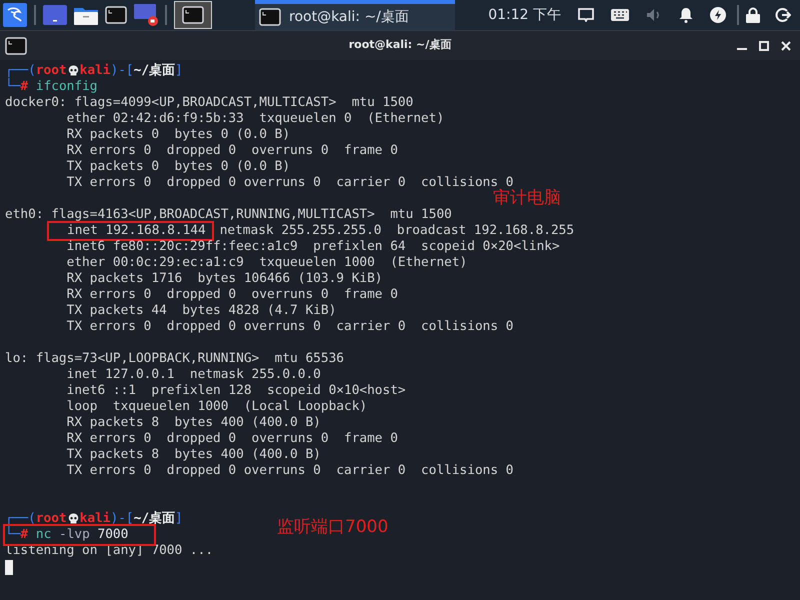 Image resolution: width=800 pixels, height=600 pixels. What do you see at coordinates (620, 15) in the screenshot?
I see `keyboard-icon` at bounding box center [620, 15].